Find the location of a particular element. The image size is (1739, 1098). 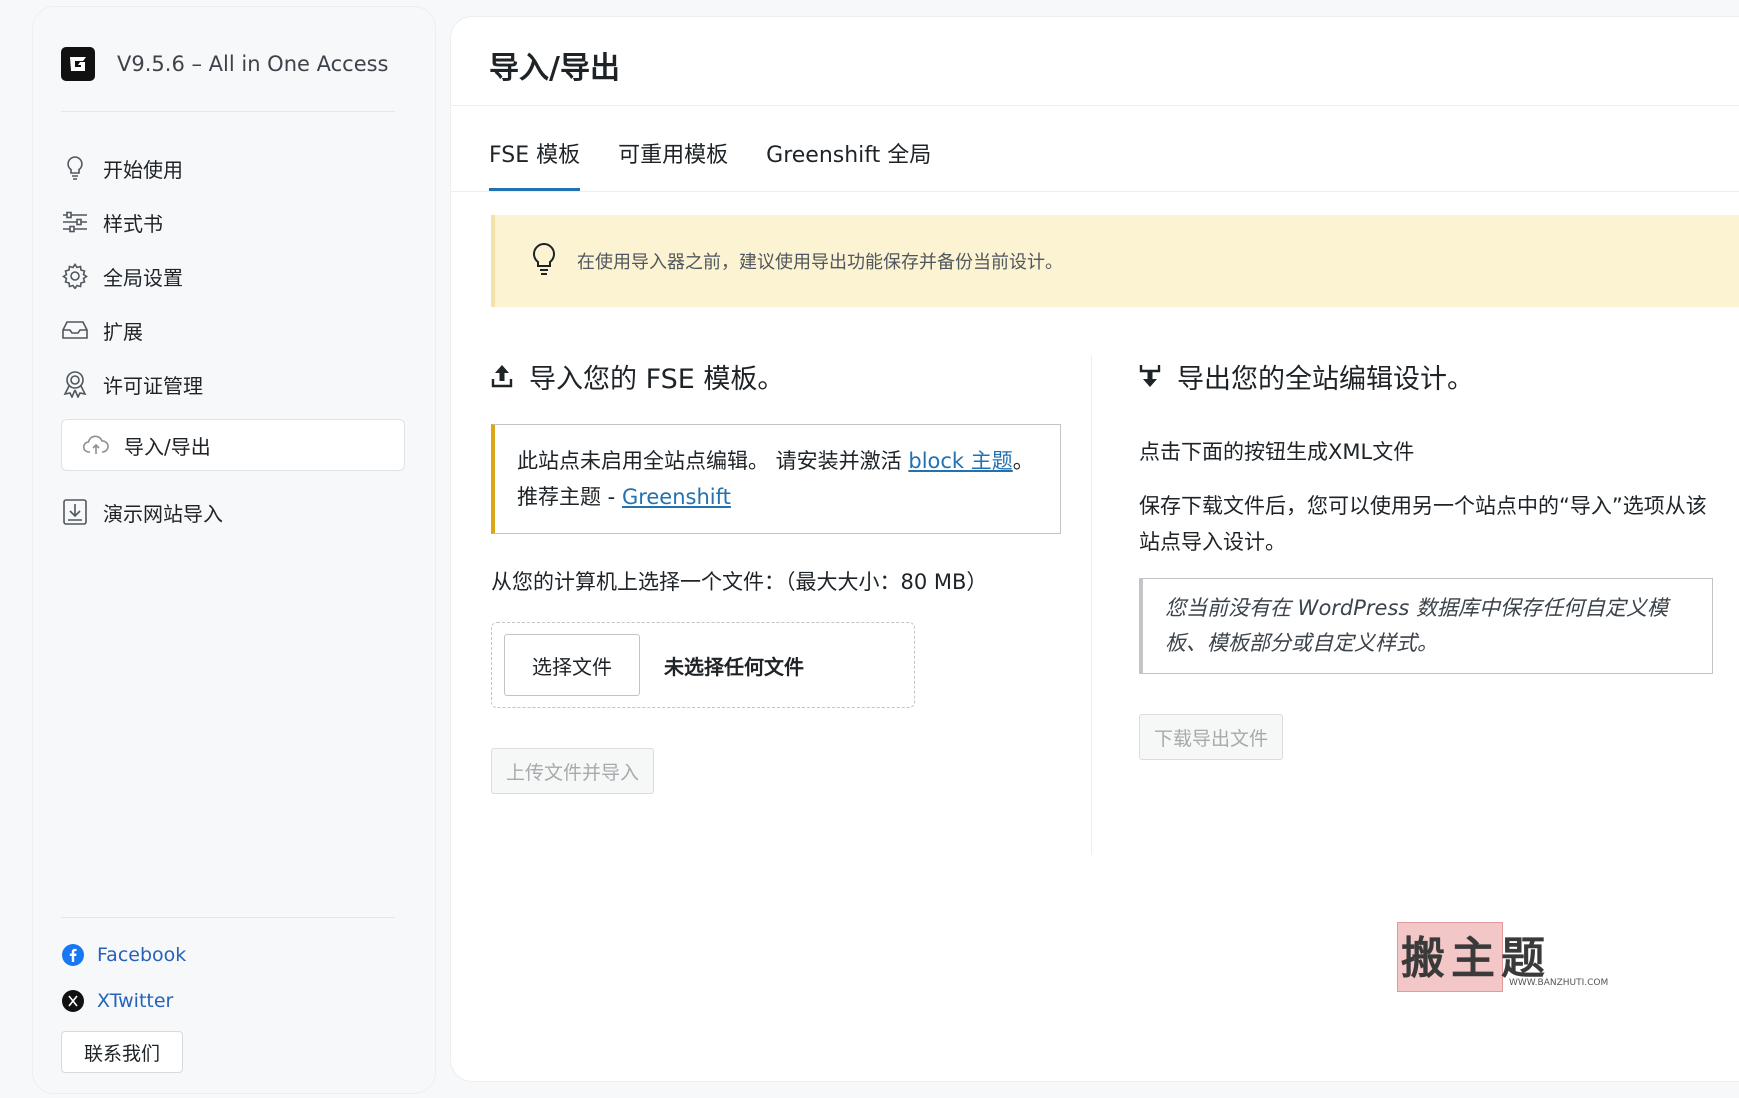

file-select-label: 从您的计算机上选择一个文件：（最大大小：80 MB） is located at coordinates (739, 582).